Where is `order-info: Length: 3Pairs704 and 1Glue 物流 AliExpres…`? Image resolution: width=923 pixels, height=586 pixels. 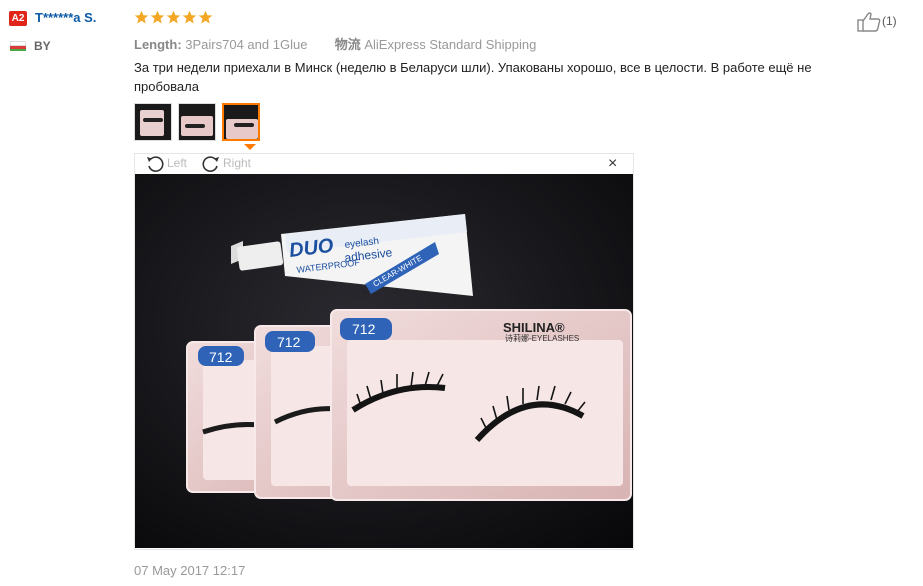 order-info: Length: 3Pairs704 and 1Glue 物流 AliExpres… is located at coordinates (335, 43).